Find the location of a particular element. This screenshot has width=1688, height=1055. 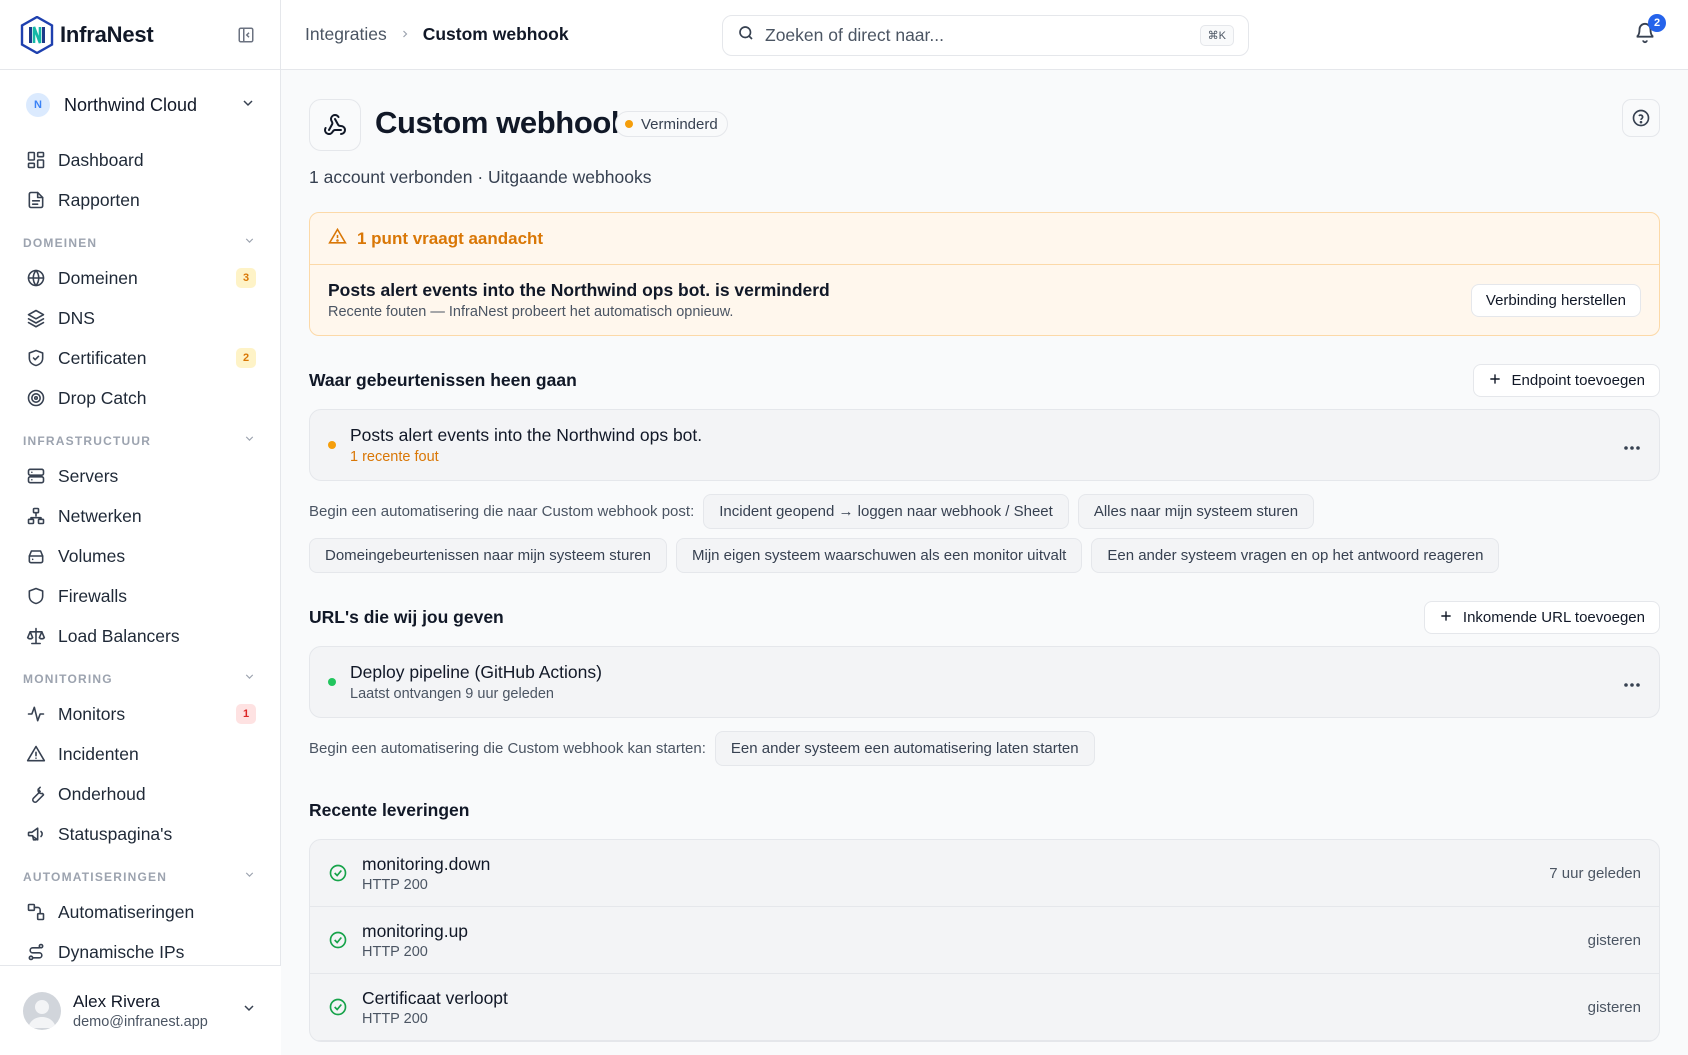

automation-suggestion-chip: Alles naar mijn systeem sturen is located at coordinates (1196, 511).